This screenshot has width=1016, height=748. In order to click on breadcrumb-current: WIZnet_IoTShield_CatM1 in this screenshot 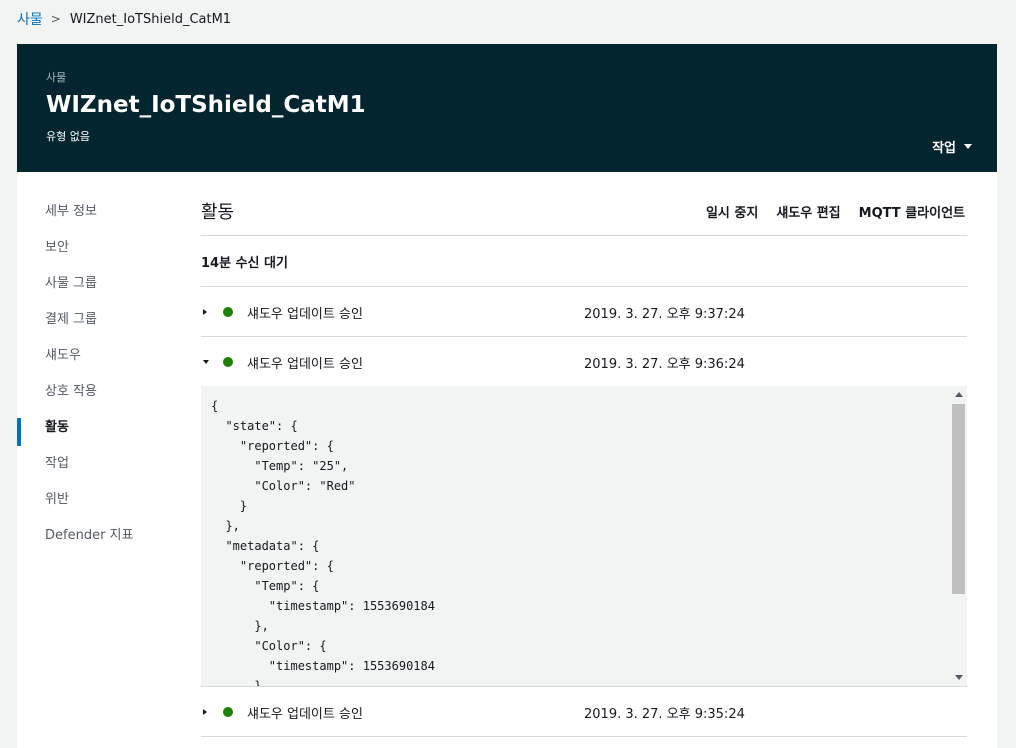, I will do `click(150, 19)`.